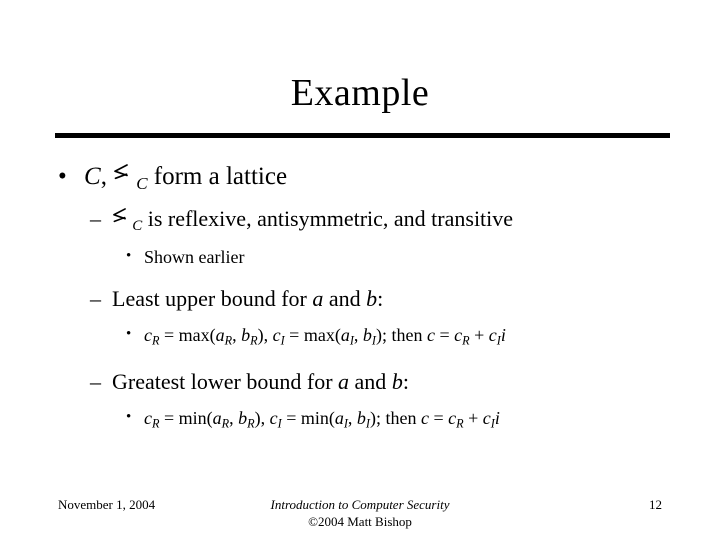  Describe the element at coordinates (362, 135) in the screenshot. I see `title-divider` at that location.